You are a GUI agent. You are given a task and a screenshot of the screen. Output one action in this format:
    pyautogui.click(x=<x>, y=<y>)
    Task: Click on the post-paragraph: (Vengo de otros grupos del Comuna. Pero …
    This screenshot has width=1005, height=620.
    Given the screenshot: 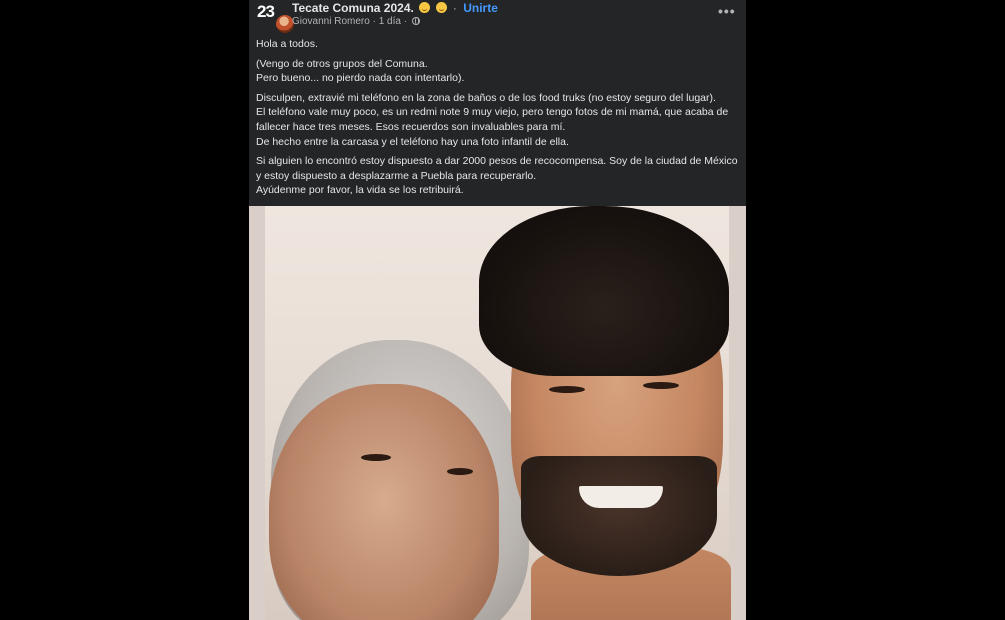 What is the action you would take?
    pyautogui.click(x=360, y=71)
    